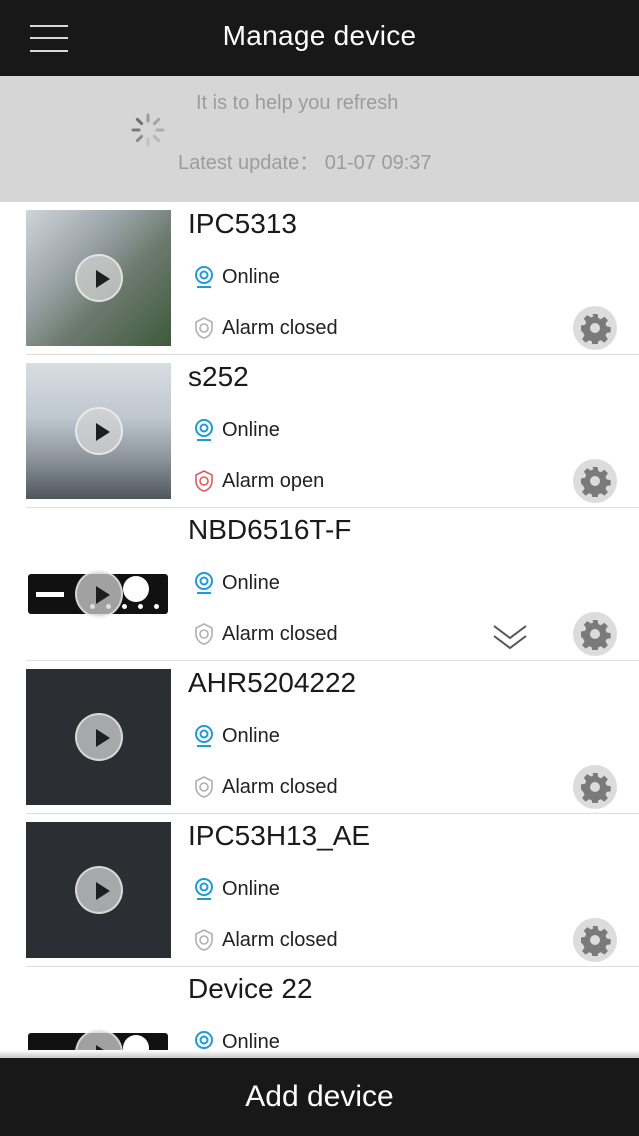 The width and height of the screenshot is (639, 1136). What do you see at coordinates (319, 737) in the screenshot?
I see `device-row: AHR5204222 Online Alarm closed` at bounding box center [319, 737].